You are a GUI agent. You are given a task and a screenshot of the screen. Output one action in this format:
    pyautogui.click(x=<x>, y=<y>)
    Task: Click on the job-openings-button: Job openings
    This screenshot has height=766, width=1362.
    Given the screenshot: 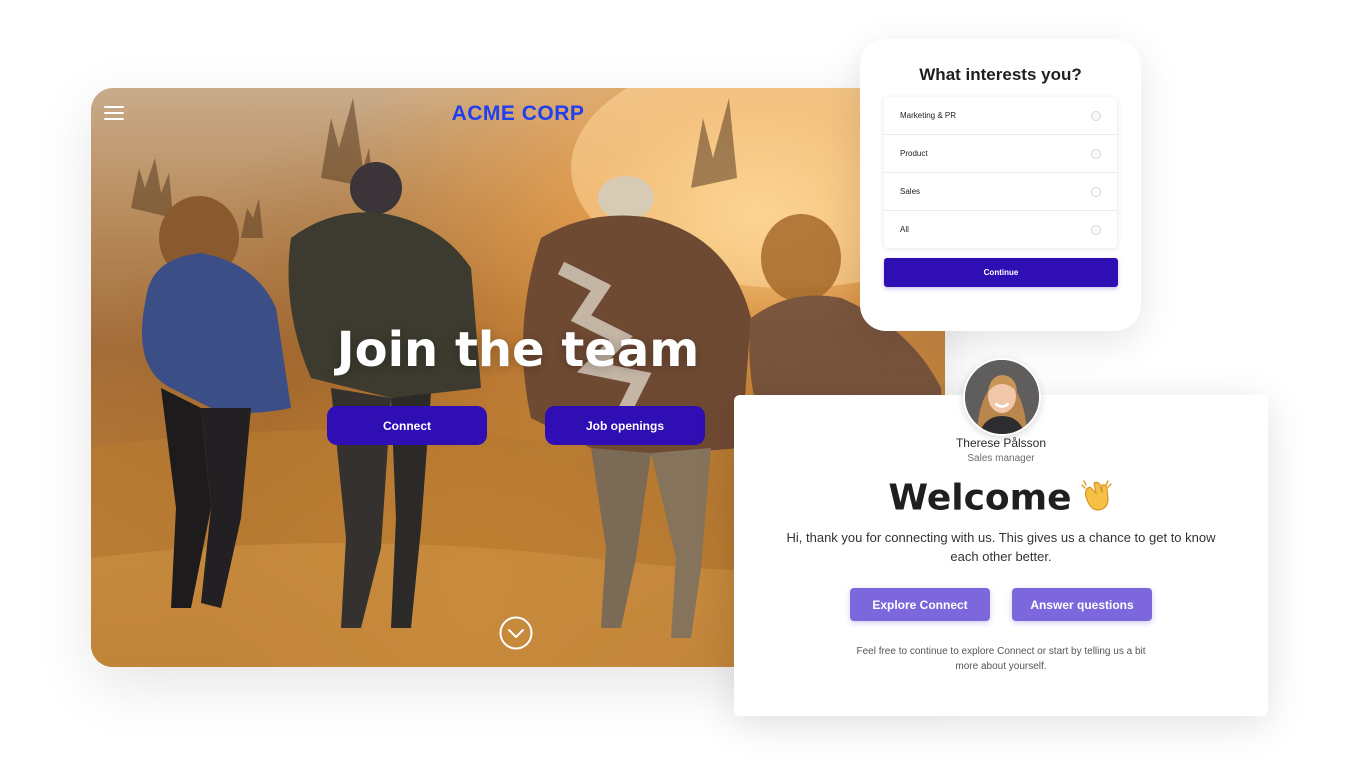 What is the action you would take?
    pyautogui.click(x=625, y=425)
    